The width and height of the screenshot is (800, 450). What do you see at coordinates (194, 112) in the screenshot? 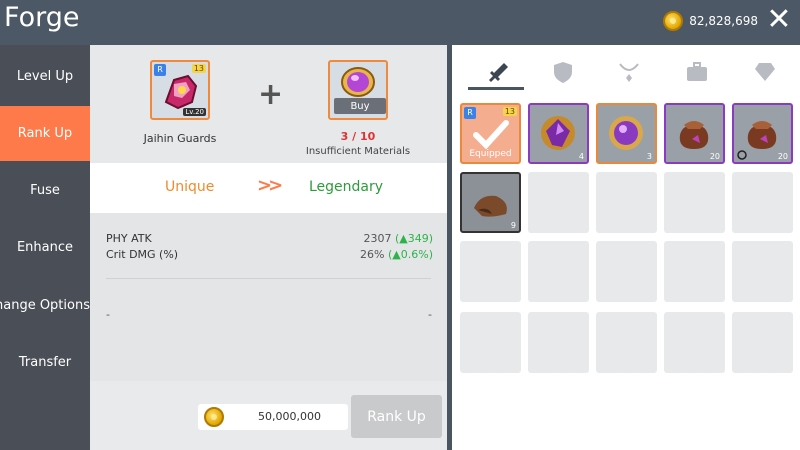
I see `item-level: Lv.20` at bounding box center [194, 112].